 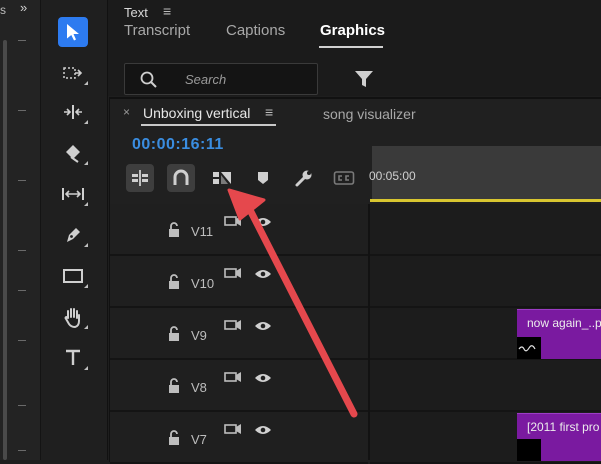 I want to click on track-header-v10, so click(x=239, y=282).